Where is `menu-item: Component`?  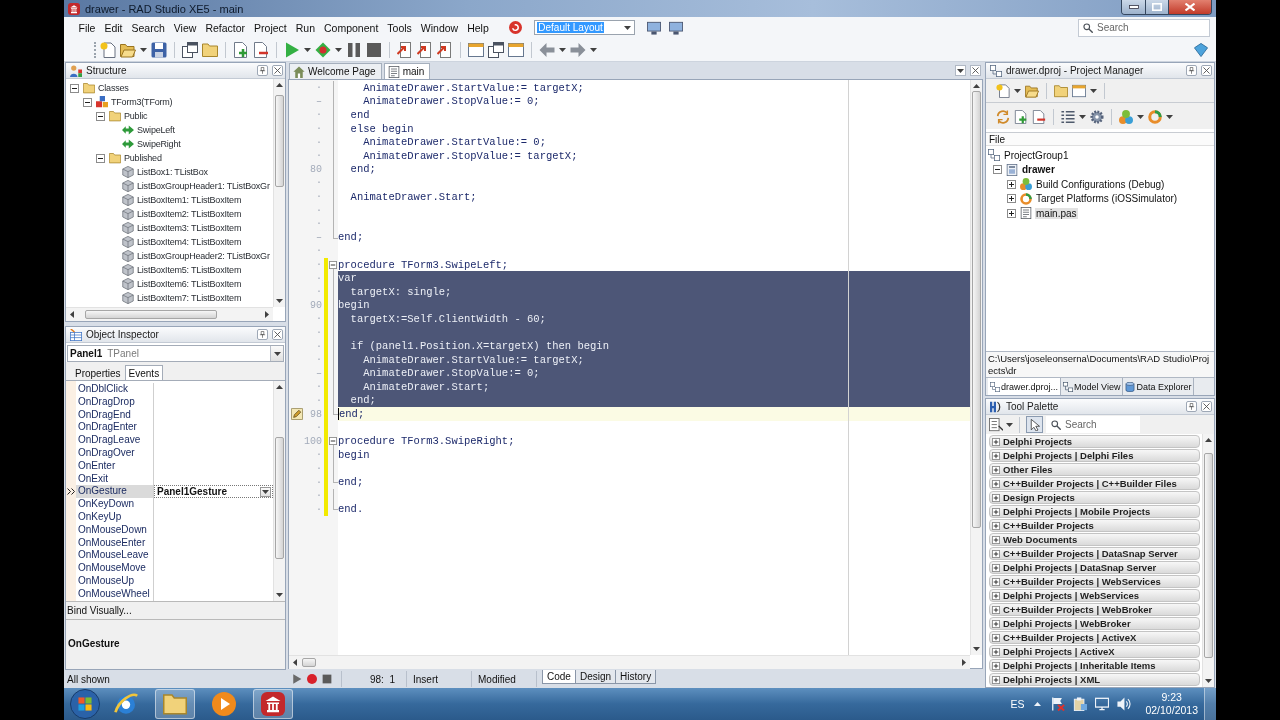 menu-item: Component is located at coordinates (351, 27).